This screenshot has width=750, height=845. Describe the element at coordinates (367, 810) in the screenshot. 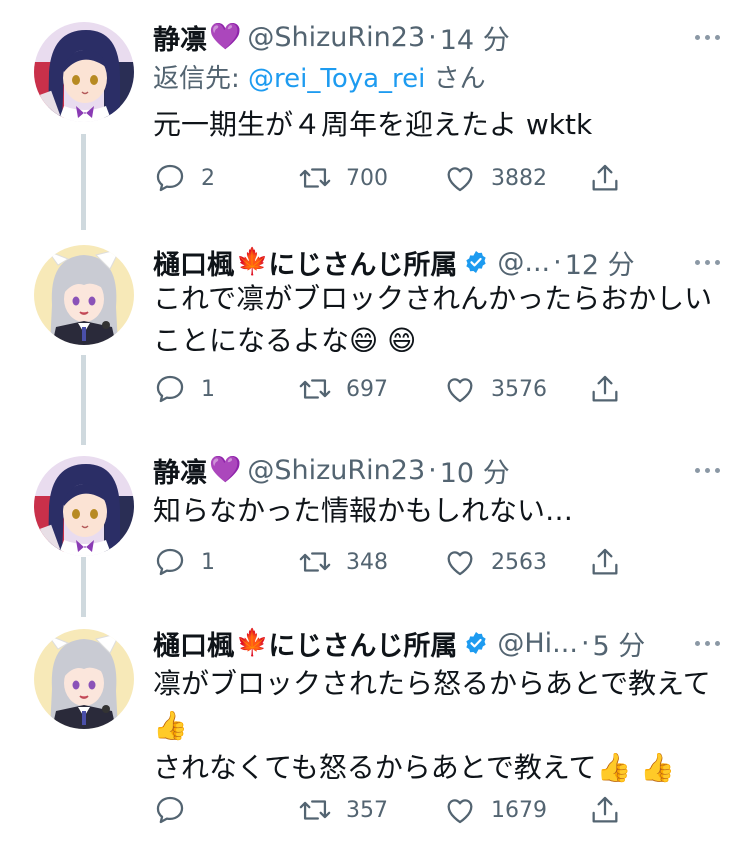

I see `retweet-count: 357` at that location.